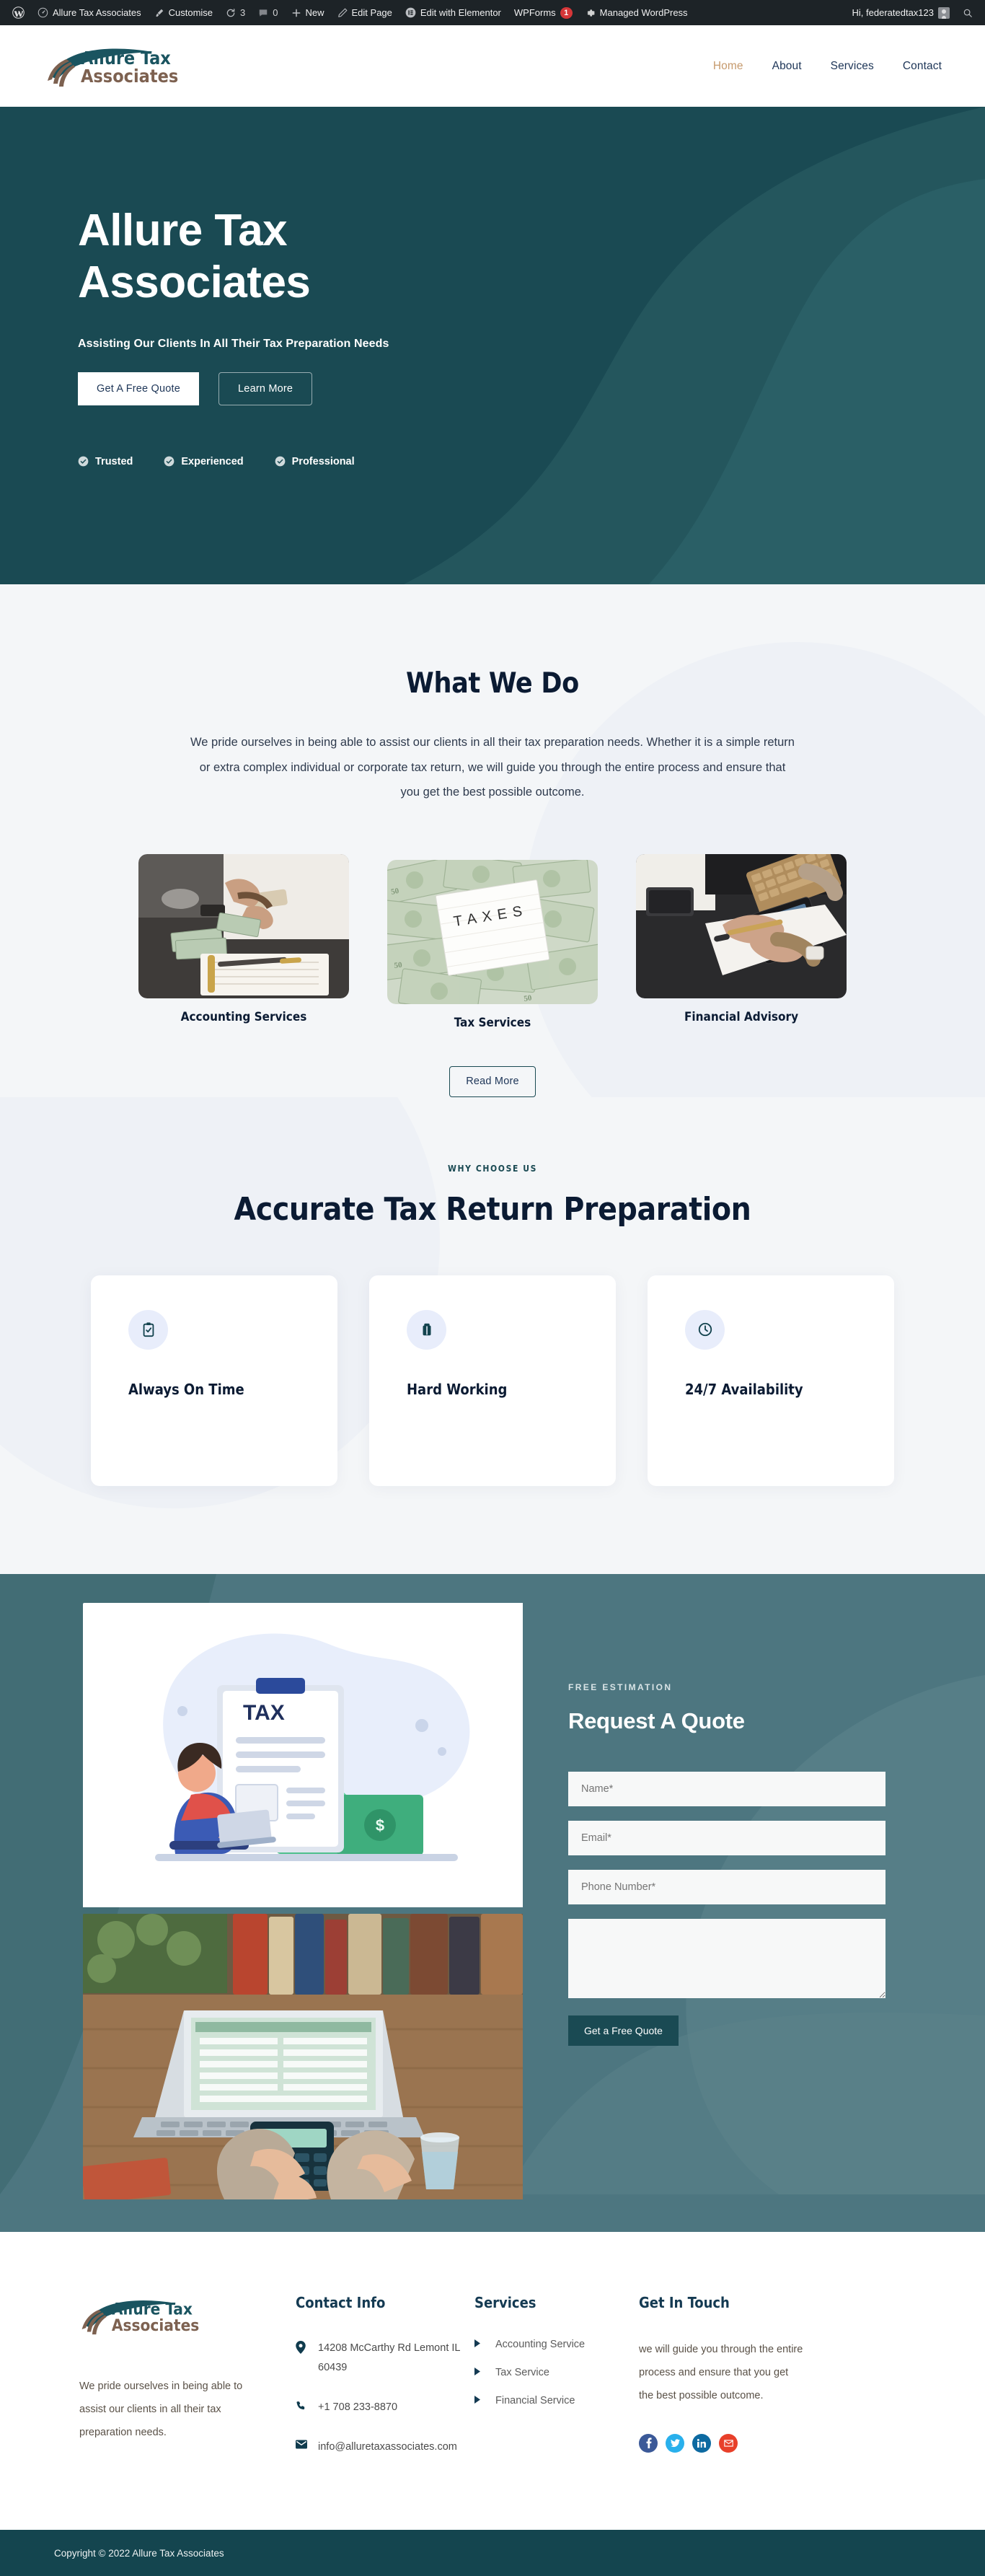 The width and height of the screenshot is (985, 2576). Describe the element at coordinates (308, 2058) in the screenshot. I see `laptop-calculator-desk-photo` at that location.